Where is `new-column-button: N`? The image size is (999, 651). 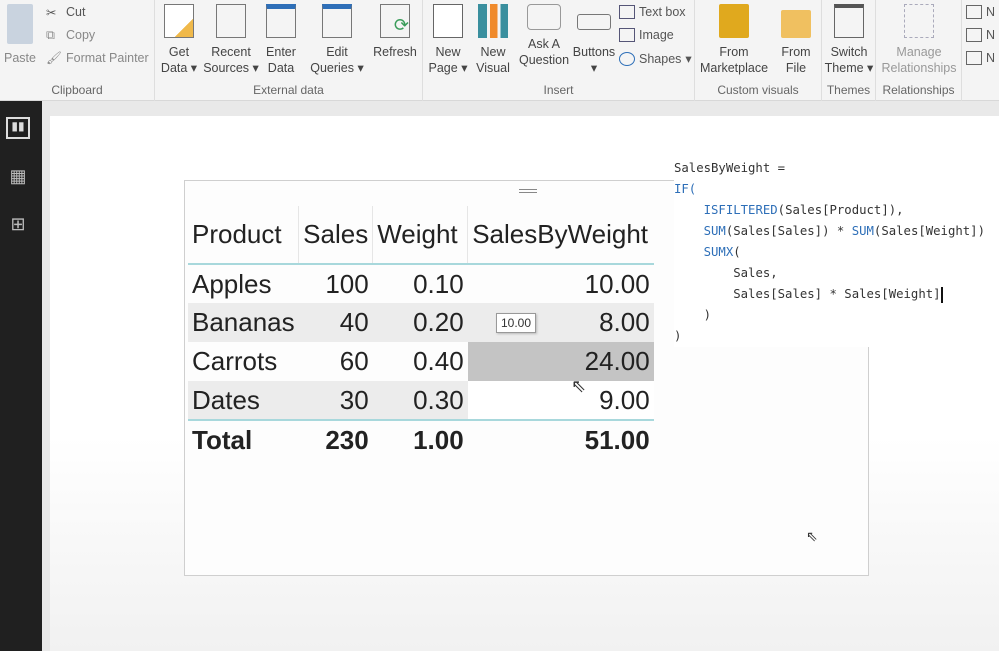
new-column-button: N is located at coordinates (980, 35).